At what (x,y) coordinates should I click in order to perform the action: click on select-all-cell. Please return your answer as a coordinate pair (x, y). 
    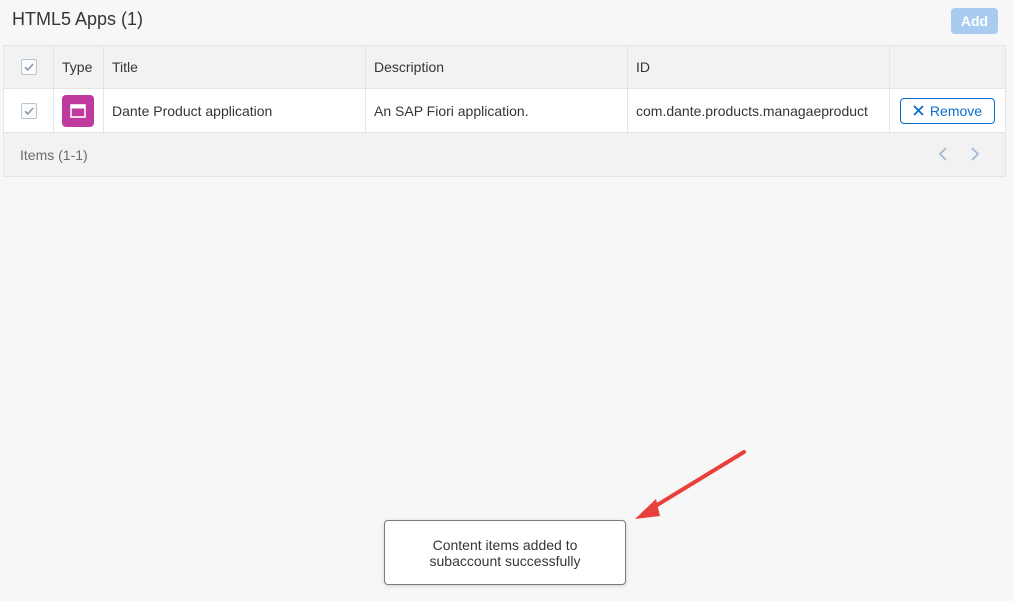
    Looking at the image, I should click on (29, 67).